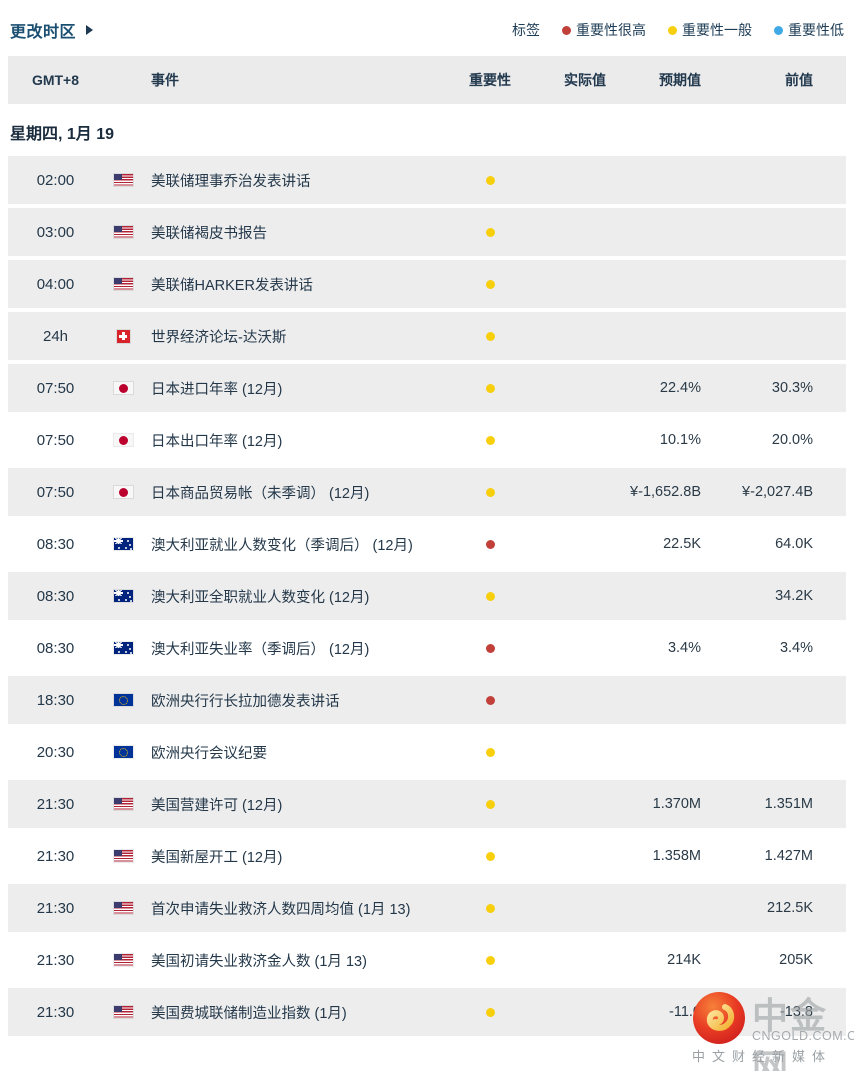 This screenshot has width=854, height=1071. Describe the element at coordinates (427, 440) in the screenshot. I see `table-row: 07:50 日本出口年率 (12月) 10.1% 20.0%` at that location.